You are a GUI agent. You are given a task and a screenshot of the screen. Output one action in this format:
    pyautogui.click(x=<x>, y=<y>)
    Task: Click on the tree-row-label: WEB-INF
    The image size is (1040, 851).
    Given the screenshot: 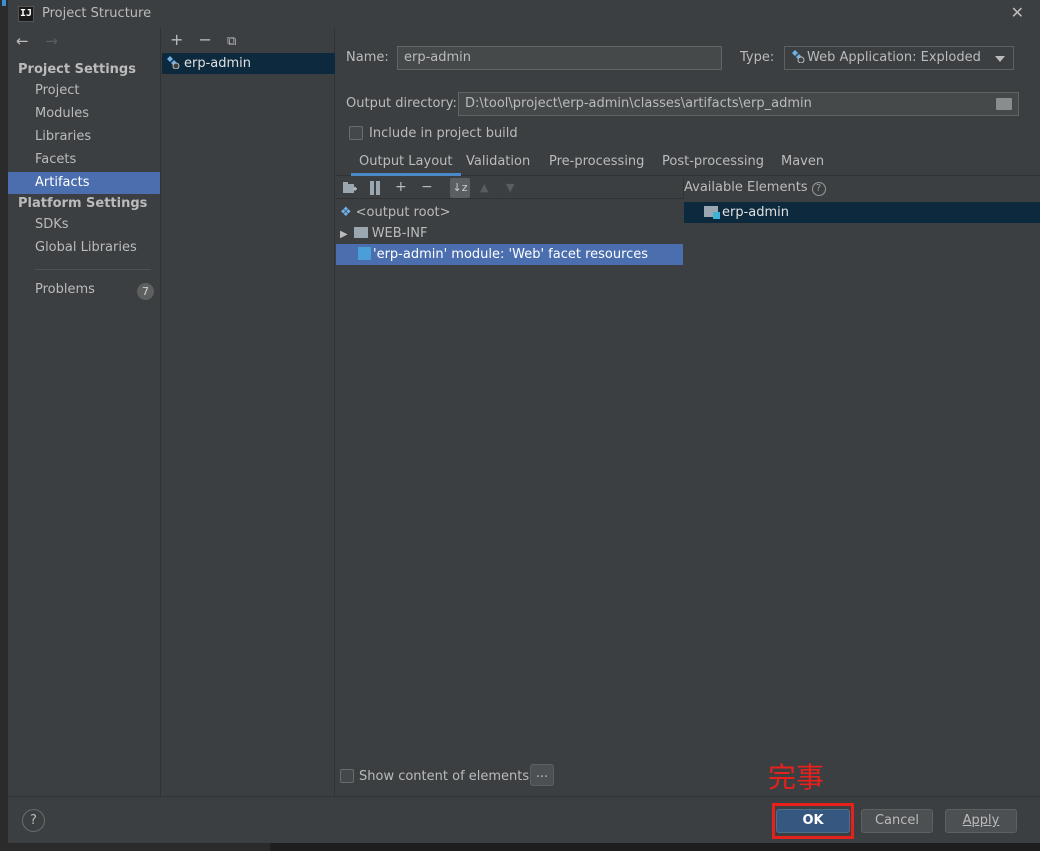 What is the action you would take?
    pyautogui.click(x=399, y=233)
    